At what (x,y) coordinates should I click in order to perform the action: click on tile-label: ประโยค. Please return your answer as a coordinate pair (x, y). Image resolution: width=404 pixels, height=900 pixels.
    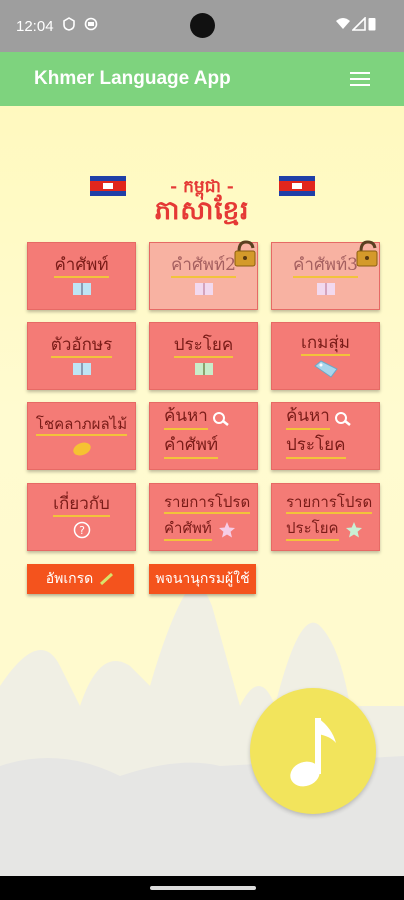
    Looking at the image, I should click on (203, 347).